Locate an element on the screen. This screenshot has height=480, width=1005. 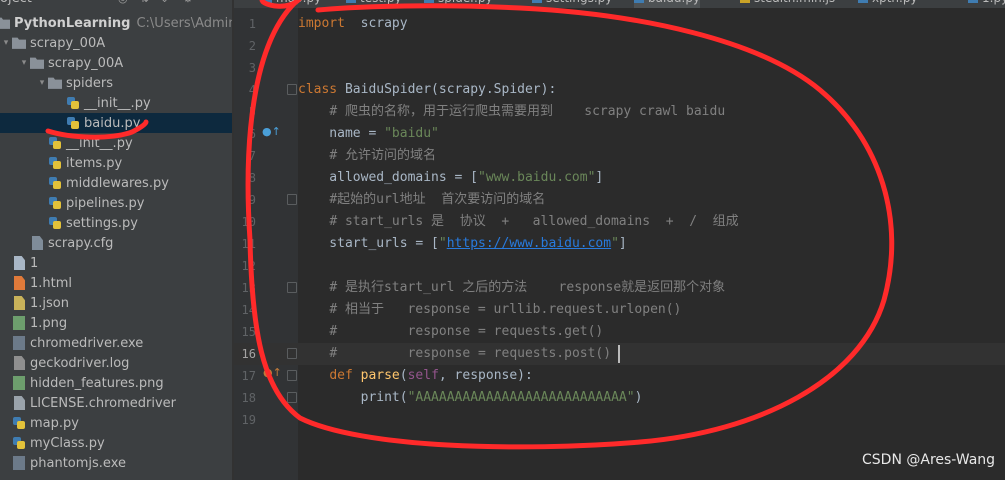
line-number: 2 is located at coordinates (245, 46).